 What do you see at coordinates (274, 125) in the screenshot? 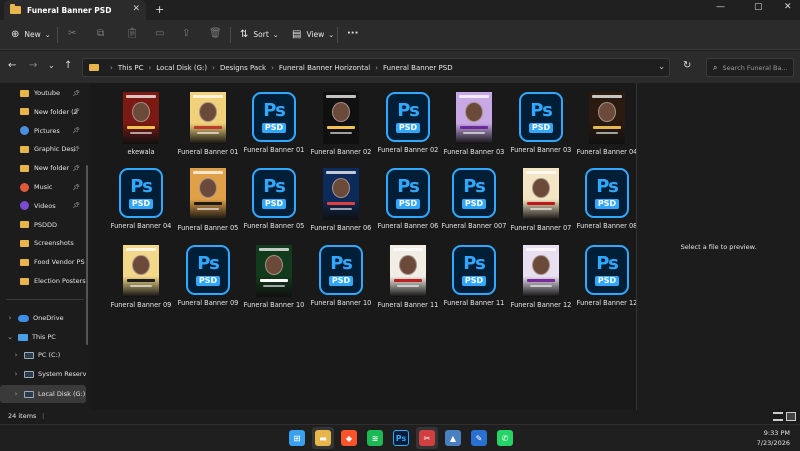
I see `psd-file-item: Ps PSD Funeral Banner 01` at bounding box center [274, 125].